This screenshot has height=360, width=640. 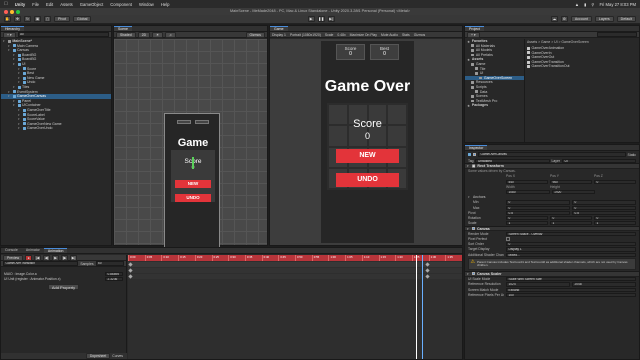 What do you see at coordinates (66, 4) in the screenshot?
I see `menu-assets: Assets` at bounding box center [66, 4].